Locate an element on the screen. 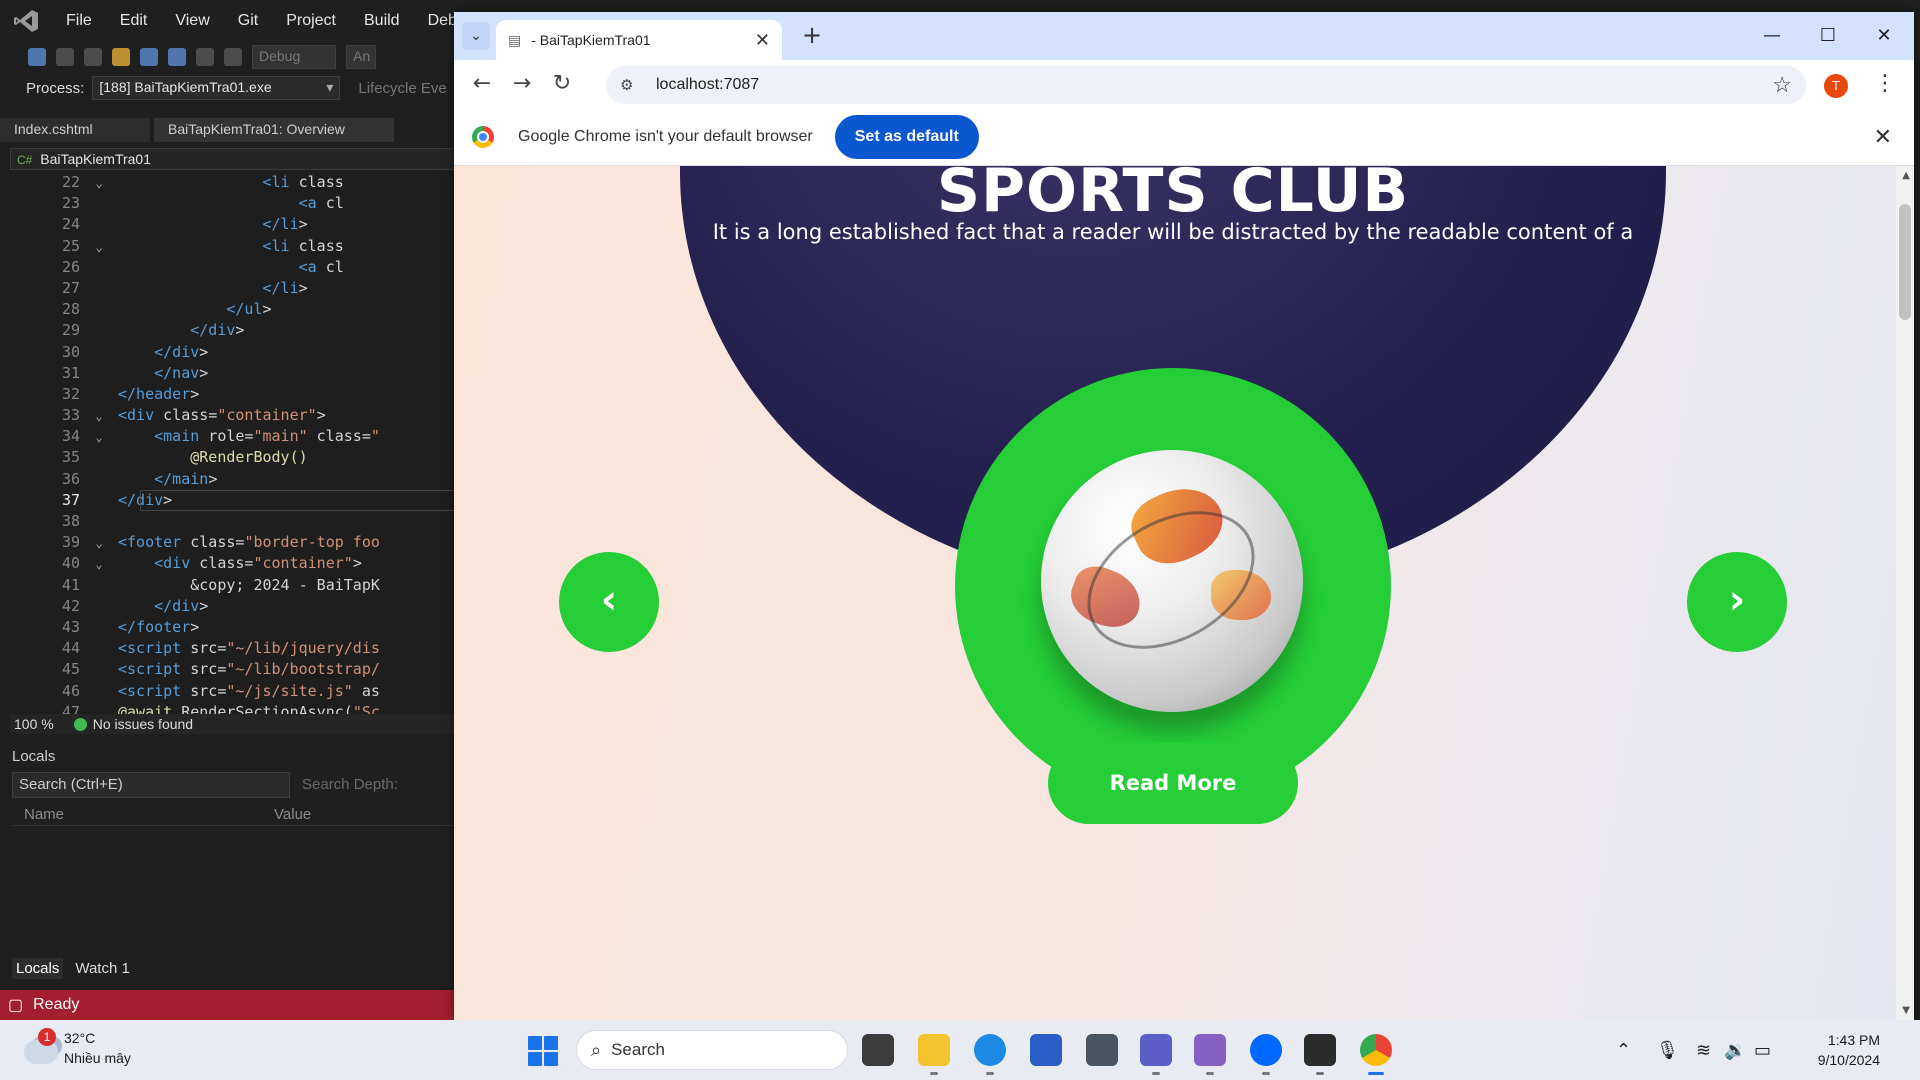 This screenshot has height=1080, width=1920. visual-studio-taskbar-icon is located at coordinates (1210, 1054).